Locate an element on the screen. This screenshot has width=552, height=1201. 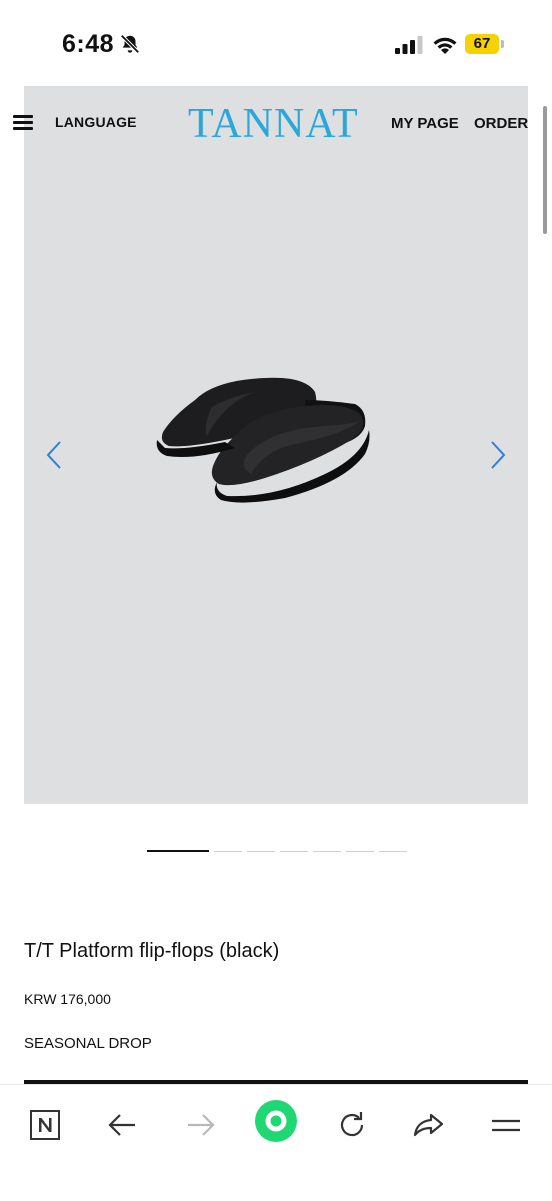
reload-icon is located at coordinates (352, 1125).